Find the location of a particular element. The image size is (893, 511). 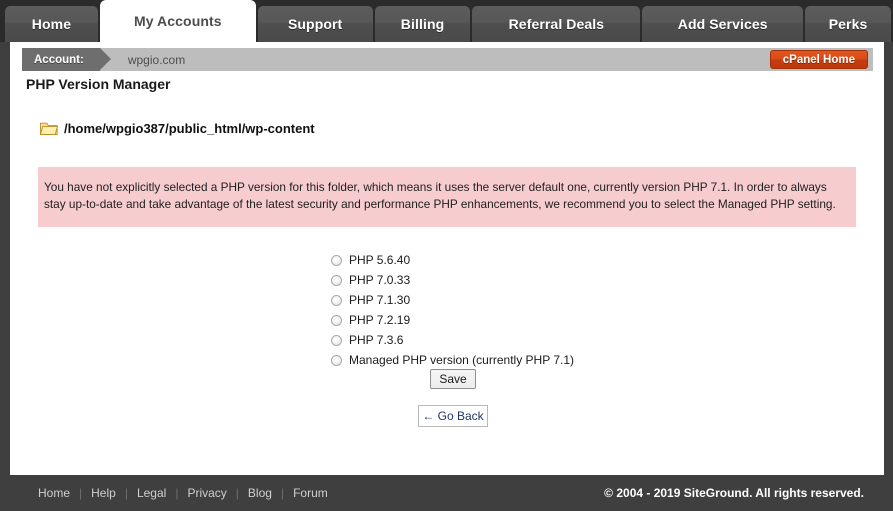

nav-tab-home: Home is located at coordinates (51, 24).